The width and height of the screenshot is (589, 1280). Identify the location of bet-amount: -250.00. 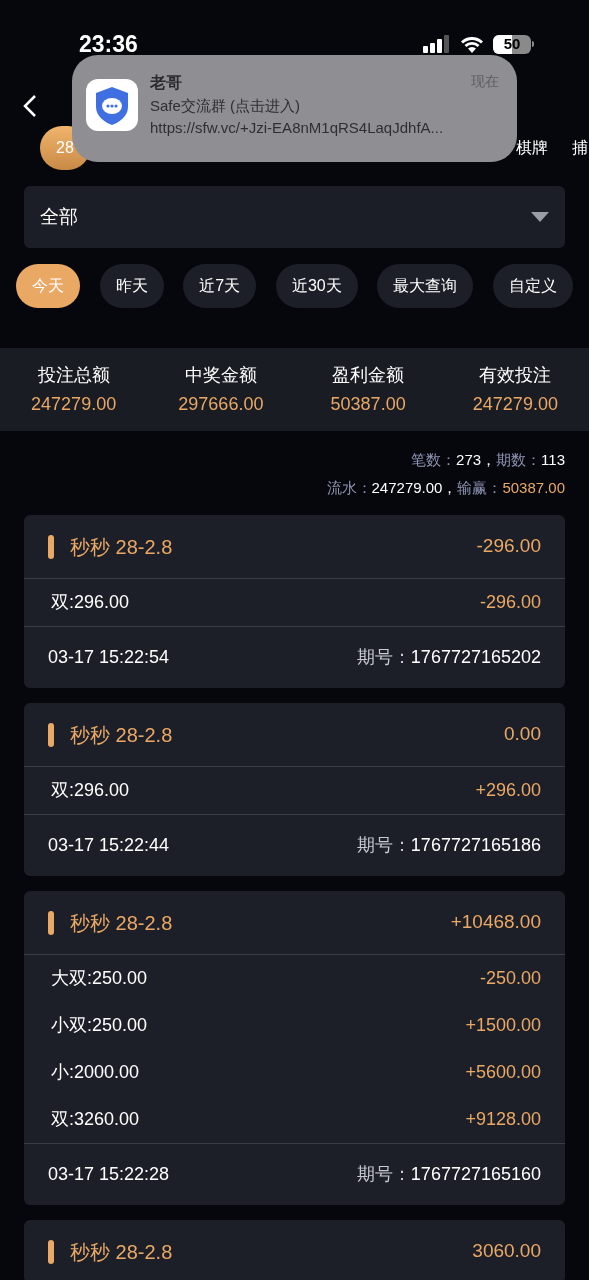
(510, 978).